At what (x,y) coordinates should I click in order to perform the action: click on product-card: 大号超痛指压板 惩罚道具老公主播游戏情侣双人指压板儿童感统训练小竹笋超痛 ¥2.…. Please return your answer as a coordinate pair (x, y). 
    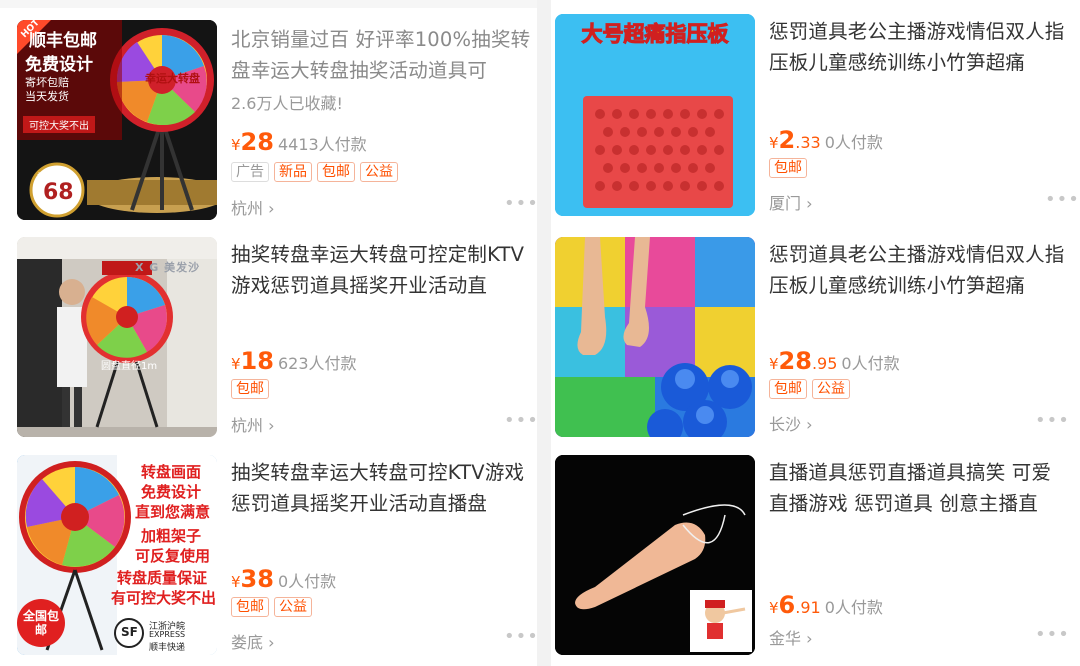
    Looking at the image, I should click on (817, 116).